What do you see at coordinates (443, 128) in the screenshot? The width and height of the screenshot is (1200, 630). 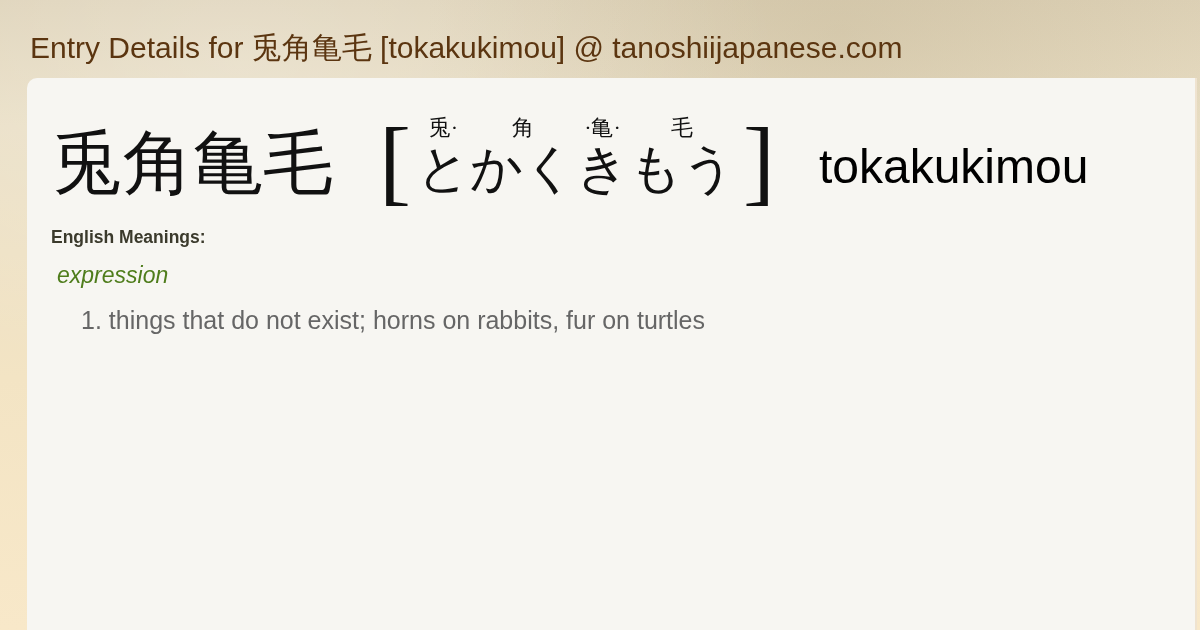 I see `furigana-text: 兎·` at bounding box center [443, 128].